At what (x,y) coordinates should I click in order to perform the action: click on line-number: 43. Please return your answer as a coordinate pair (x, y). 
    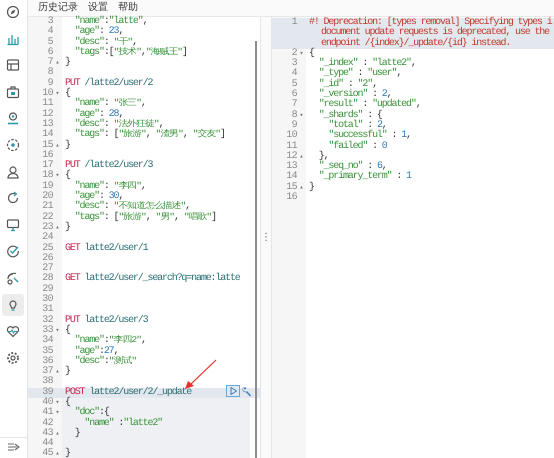
    Looking at the image, I should click on (47, 433).